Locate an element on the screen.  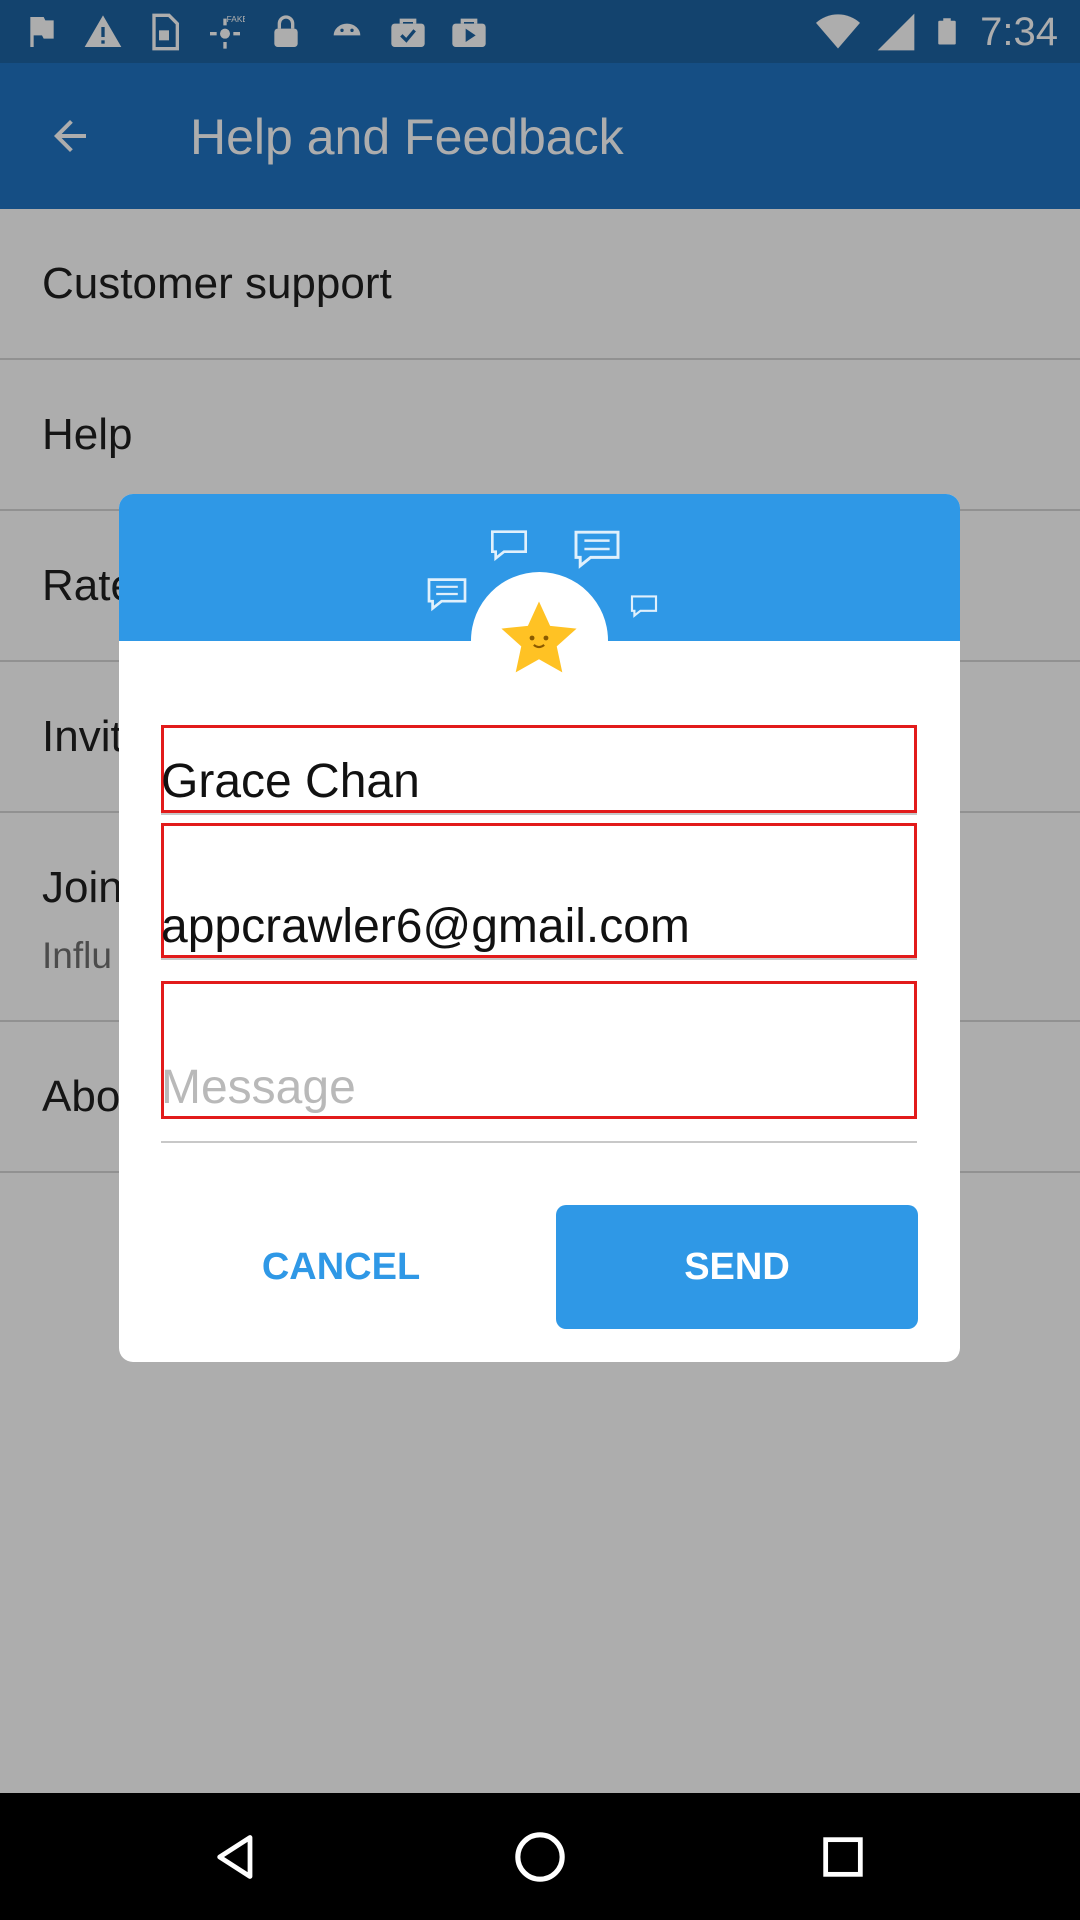
name-field is located at coordinates (539, 770).